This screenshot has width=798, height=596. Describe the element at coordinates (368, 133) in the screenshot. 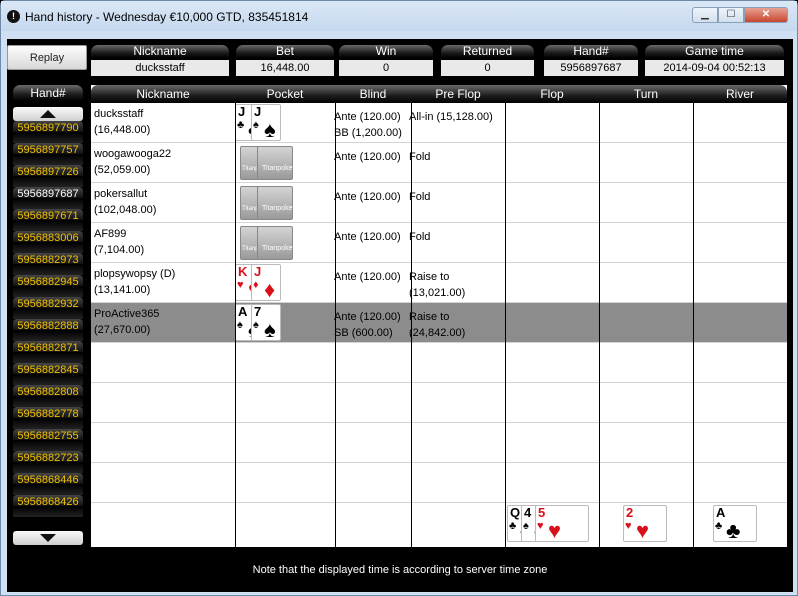

I see `blind-action: BB (1,200.00)` at that location.